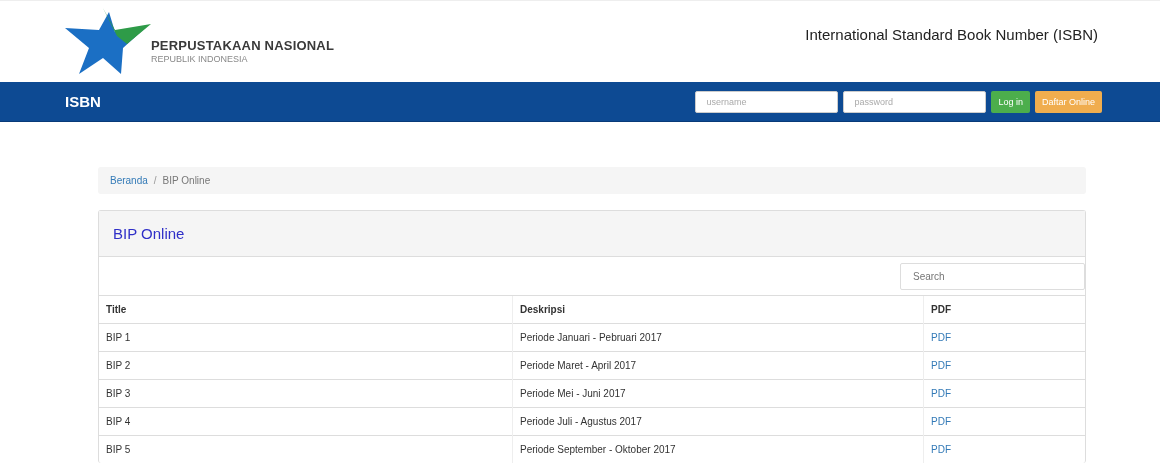  I want to click on table-cell: Periode September - Oktober 2017, so click(718, 449).